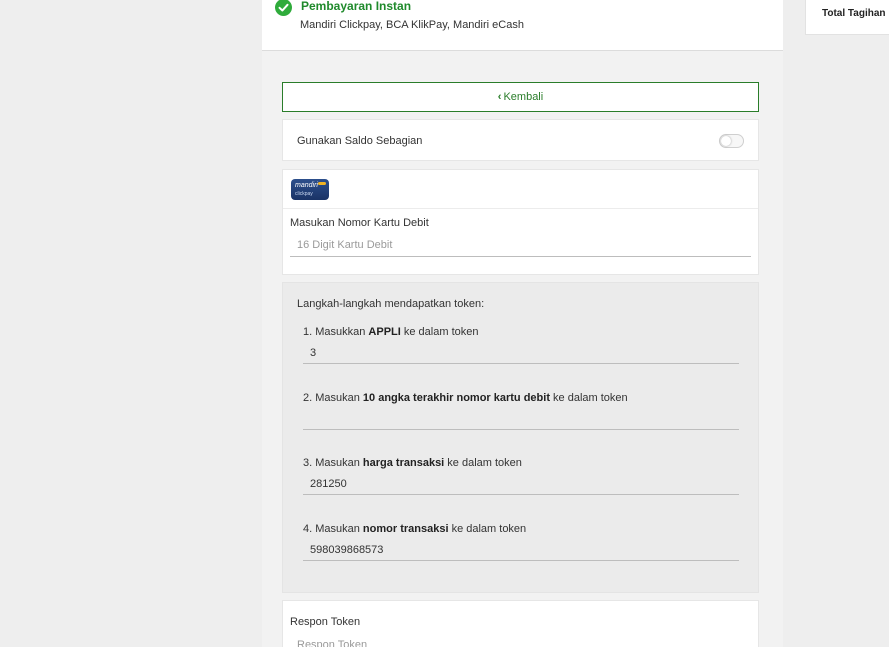 The height and width of the screenshot is (647, 889). What do you see at coordinates (521, 419) in the screenshot?
I see `step-2-input` at bounding box center [521, 419].